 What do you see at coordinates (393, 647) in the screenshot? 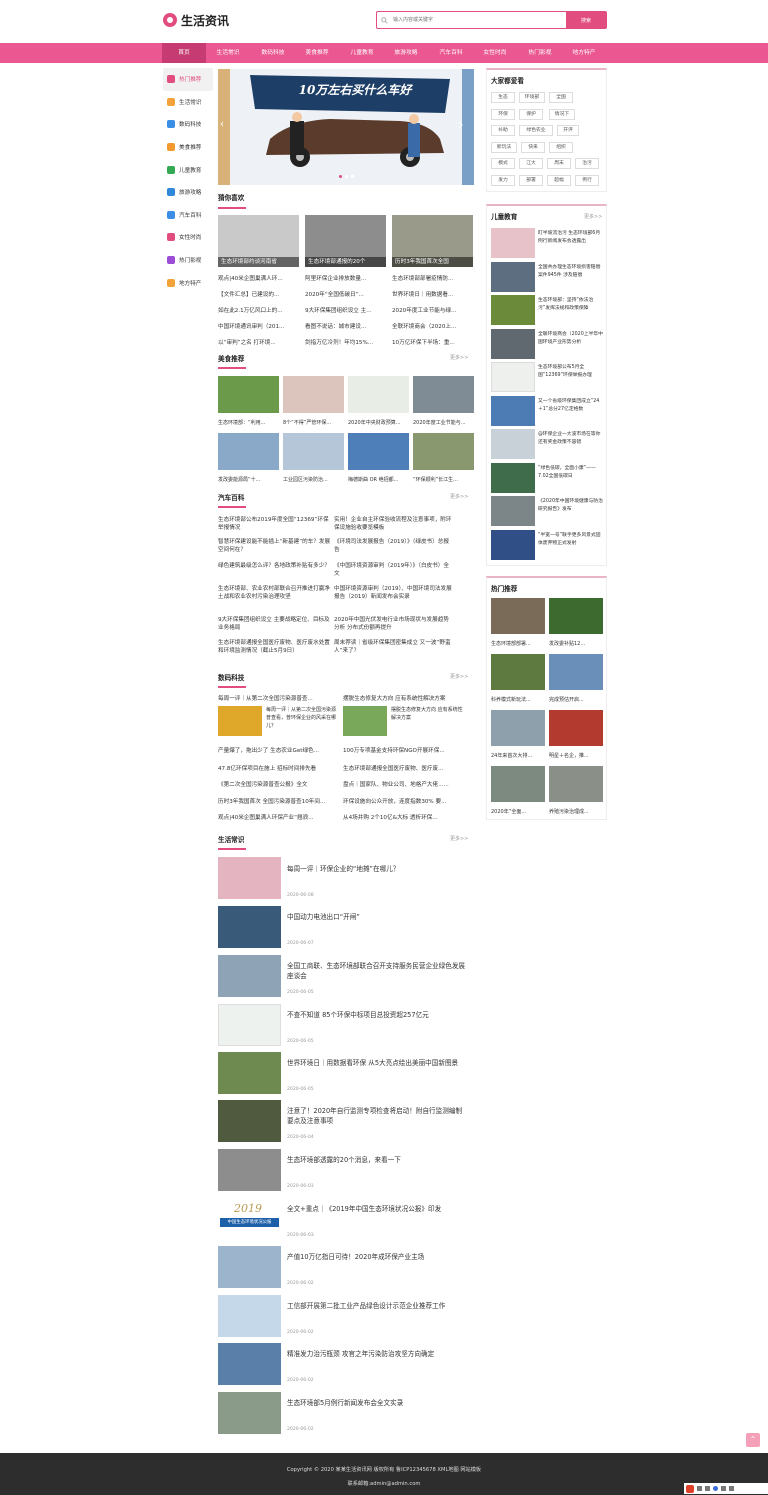
I see `car-link: 周末荐读｜省级环保集团密集成立 又一波“野蛮人”来了？` at bounding box center [393, 647].